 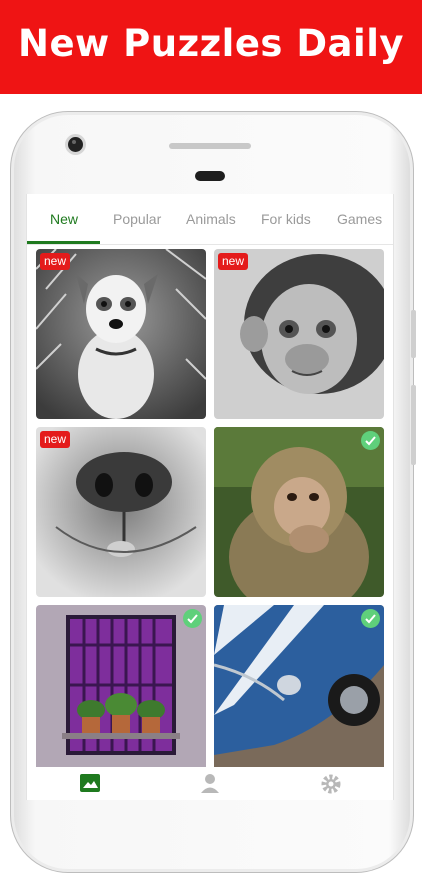 I want to click on earpiece-speaker, so click(x=210, y=146).